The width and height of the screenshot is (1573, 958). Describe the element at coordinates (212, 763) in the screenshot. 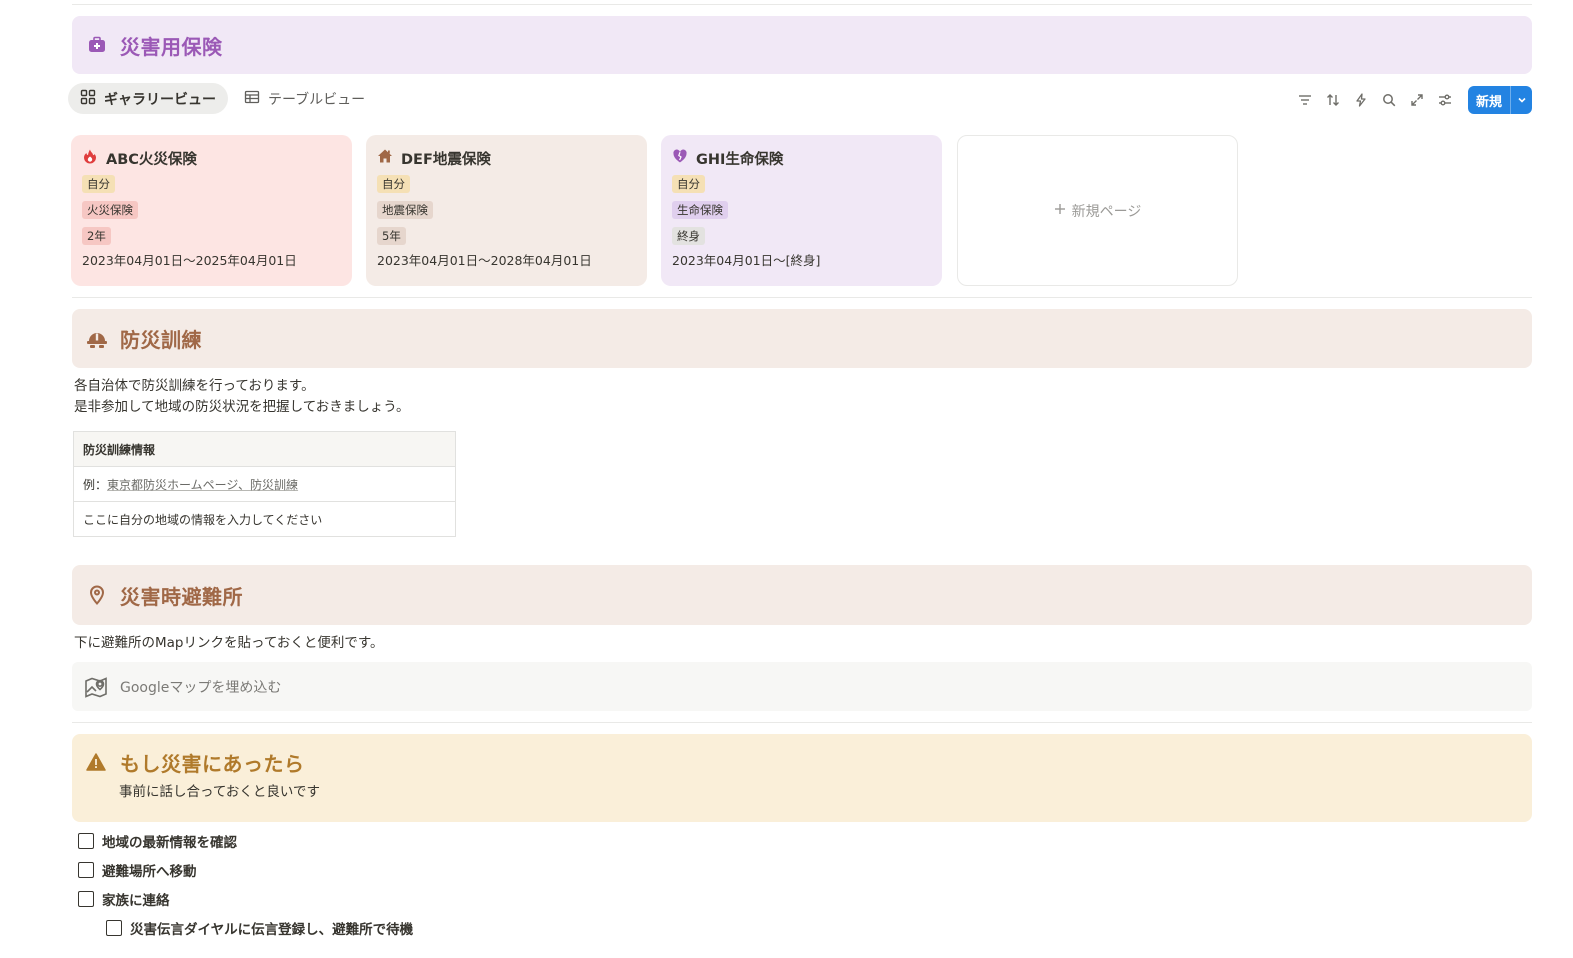

I see `emergency-title: もし災害にあったら` at that location.